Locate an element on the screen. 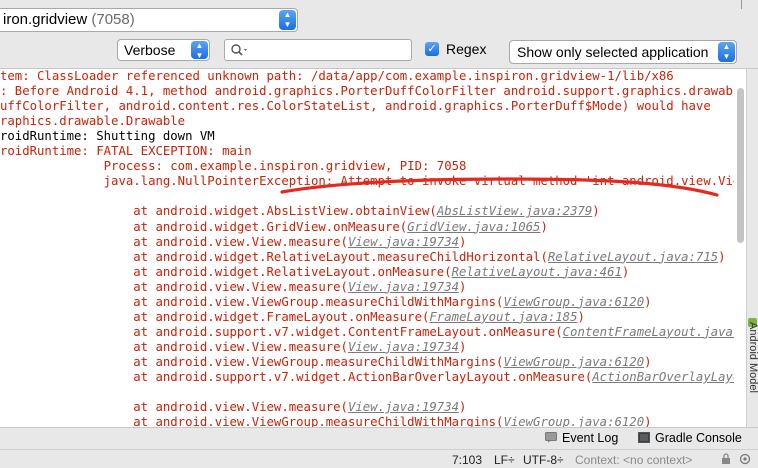 This screenshot has height=468, width=758. event-log-label: Event Log is located at coordinates (590, 438).